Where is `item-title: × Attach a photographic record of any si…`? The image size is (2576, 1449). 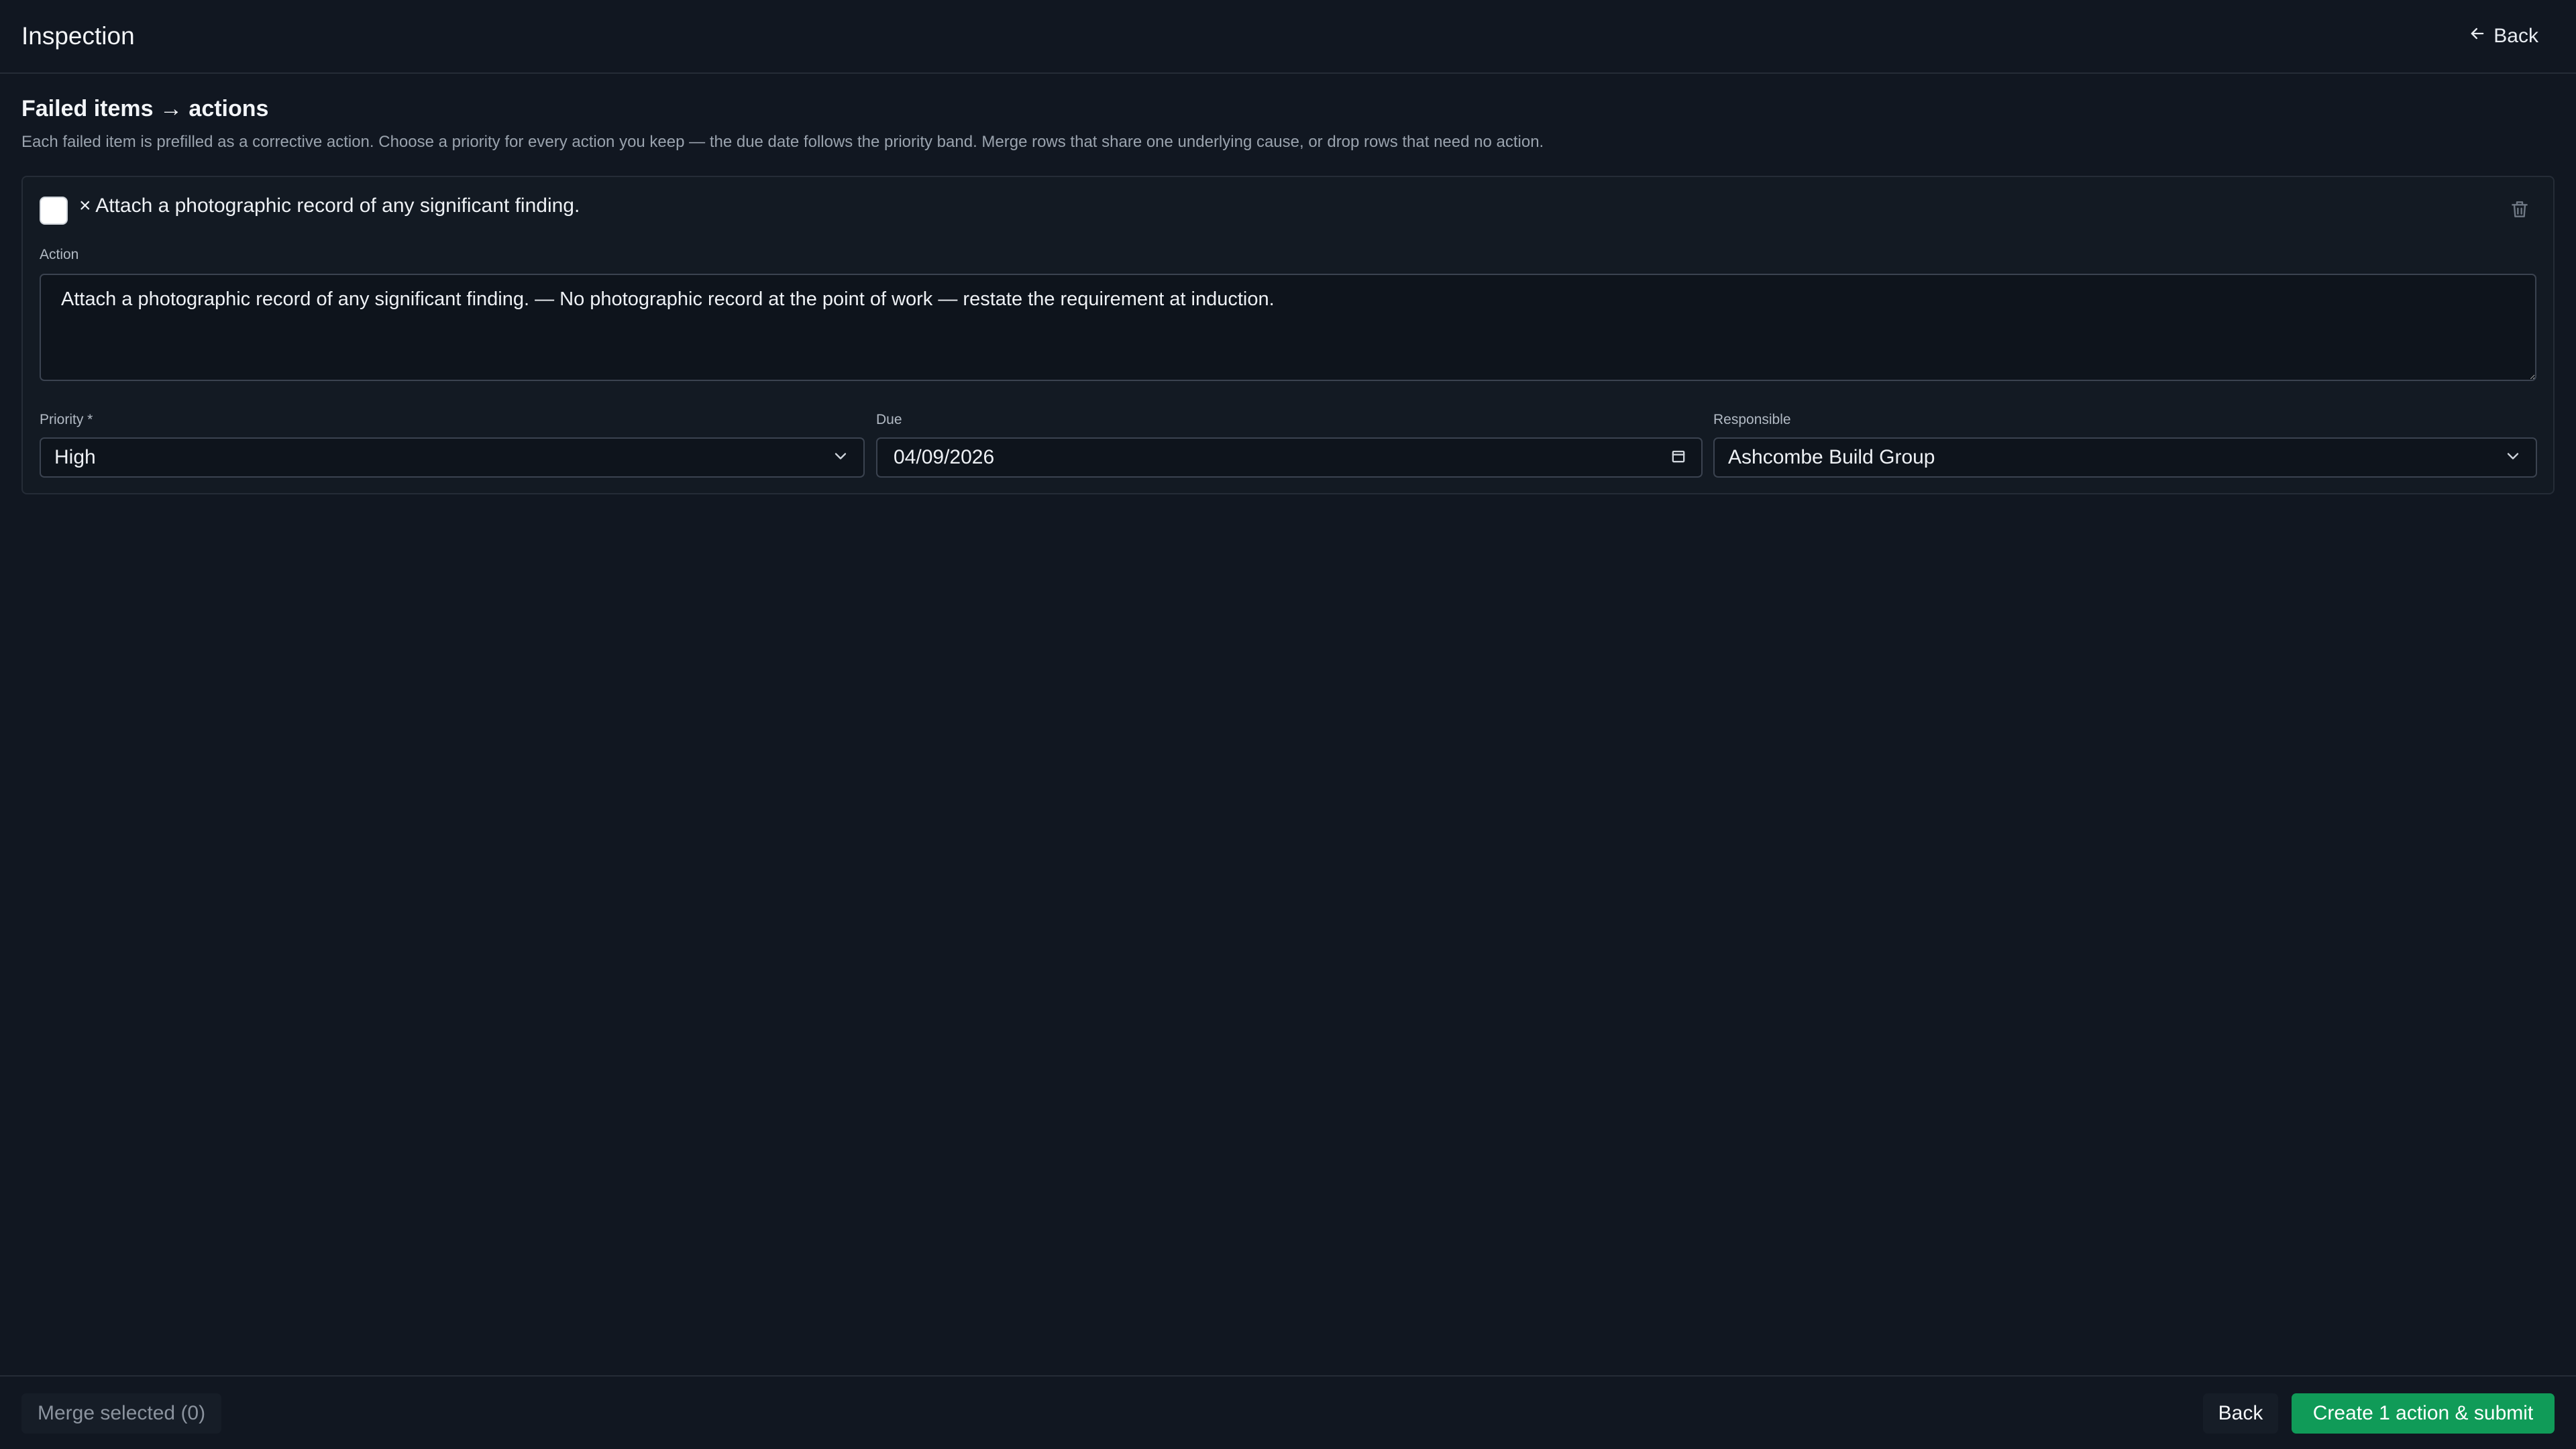
item-title: × Attach a photographic record of any si… is located at coordinates (329, 206).